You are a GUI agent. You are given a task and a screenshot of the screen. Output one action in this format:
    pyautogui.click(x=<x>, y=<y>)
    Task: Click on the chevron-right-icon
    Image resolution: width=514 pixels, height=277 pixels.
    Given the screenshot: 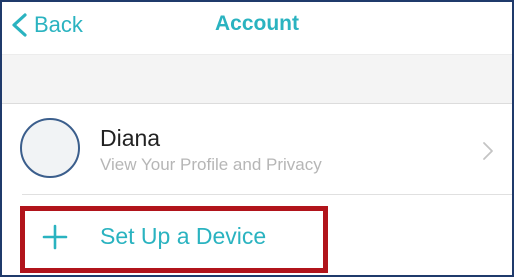 What is the action you would take?
    pyautogui.click(x=488, y=151)
    